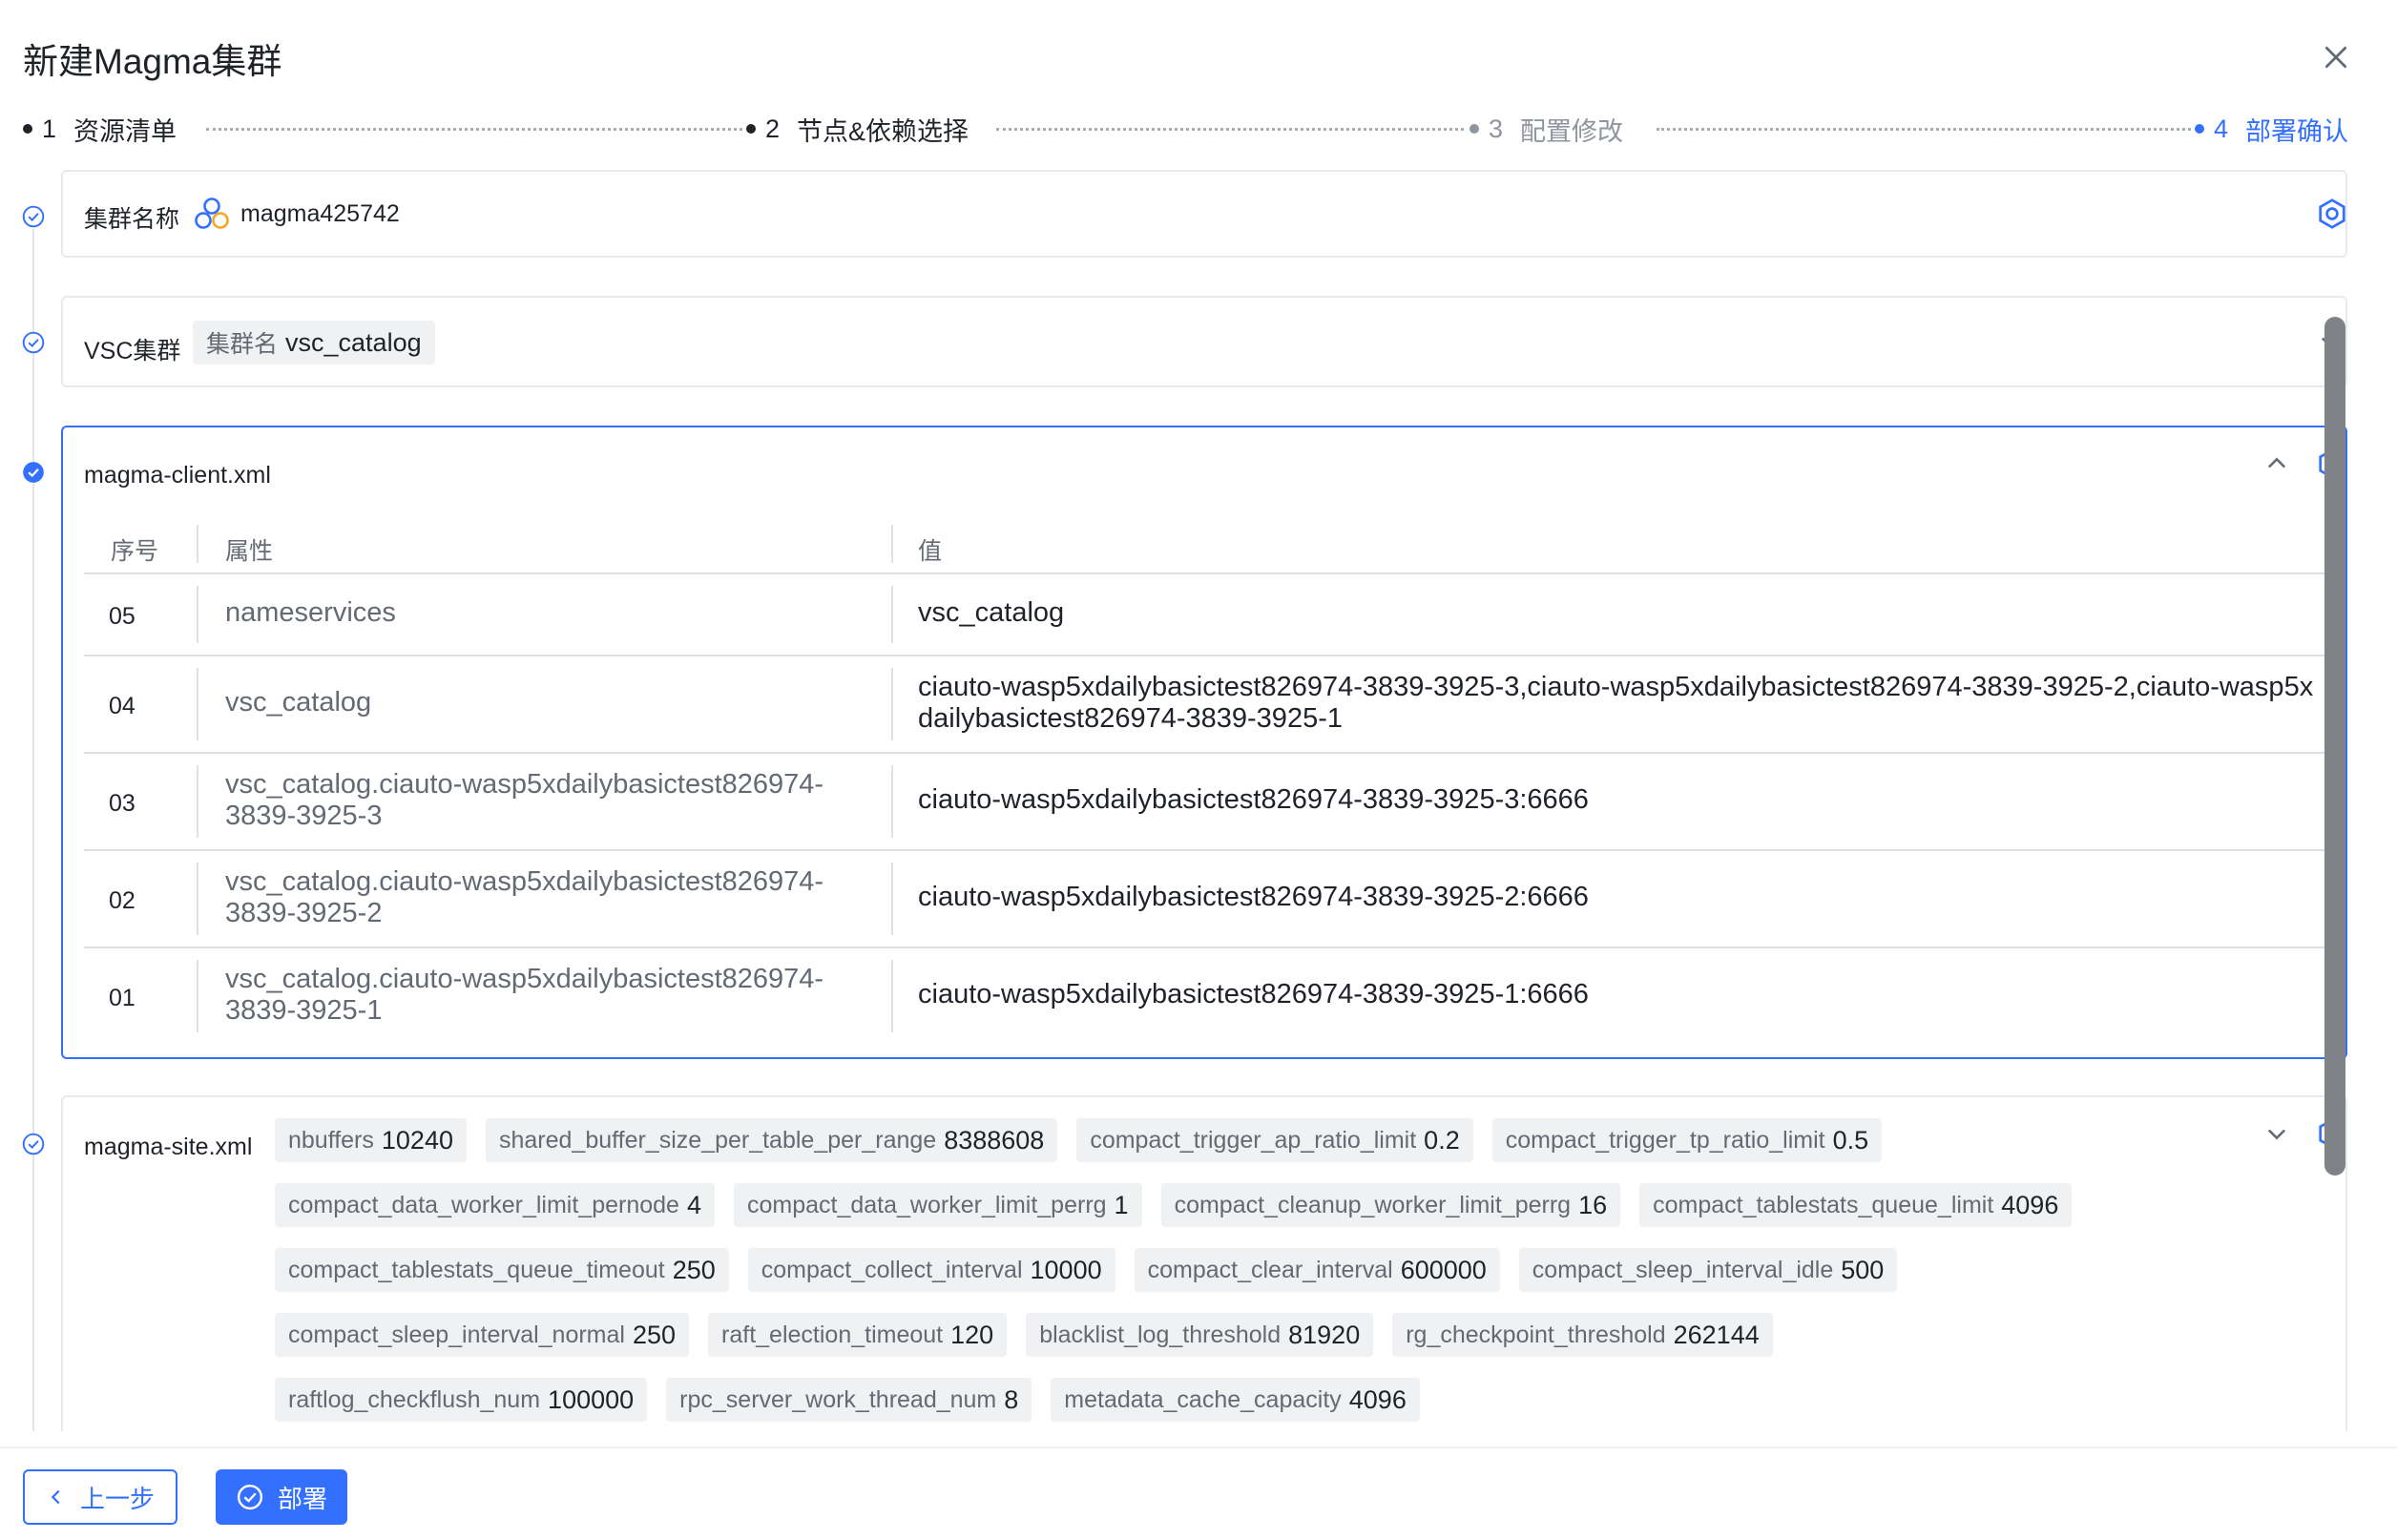 The width and height of the screenshot is (2397, 1540). I want to click on cluster-name-card: 集群名称 magma425742, so click(1204, 214).